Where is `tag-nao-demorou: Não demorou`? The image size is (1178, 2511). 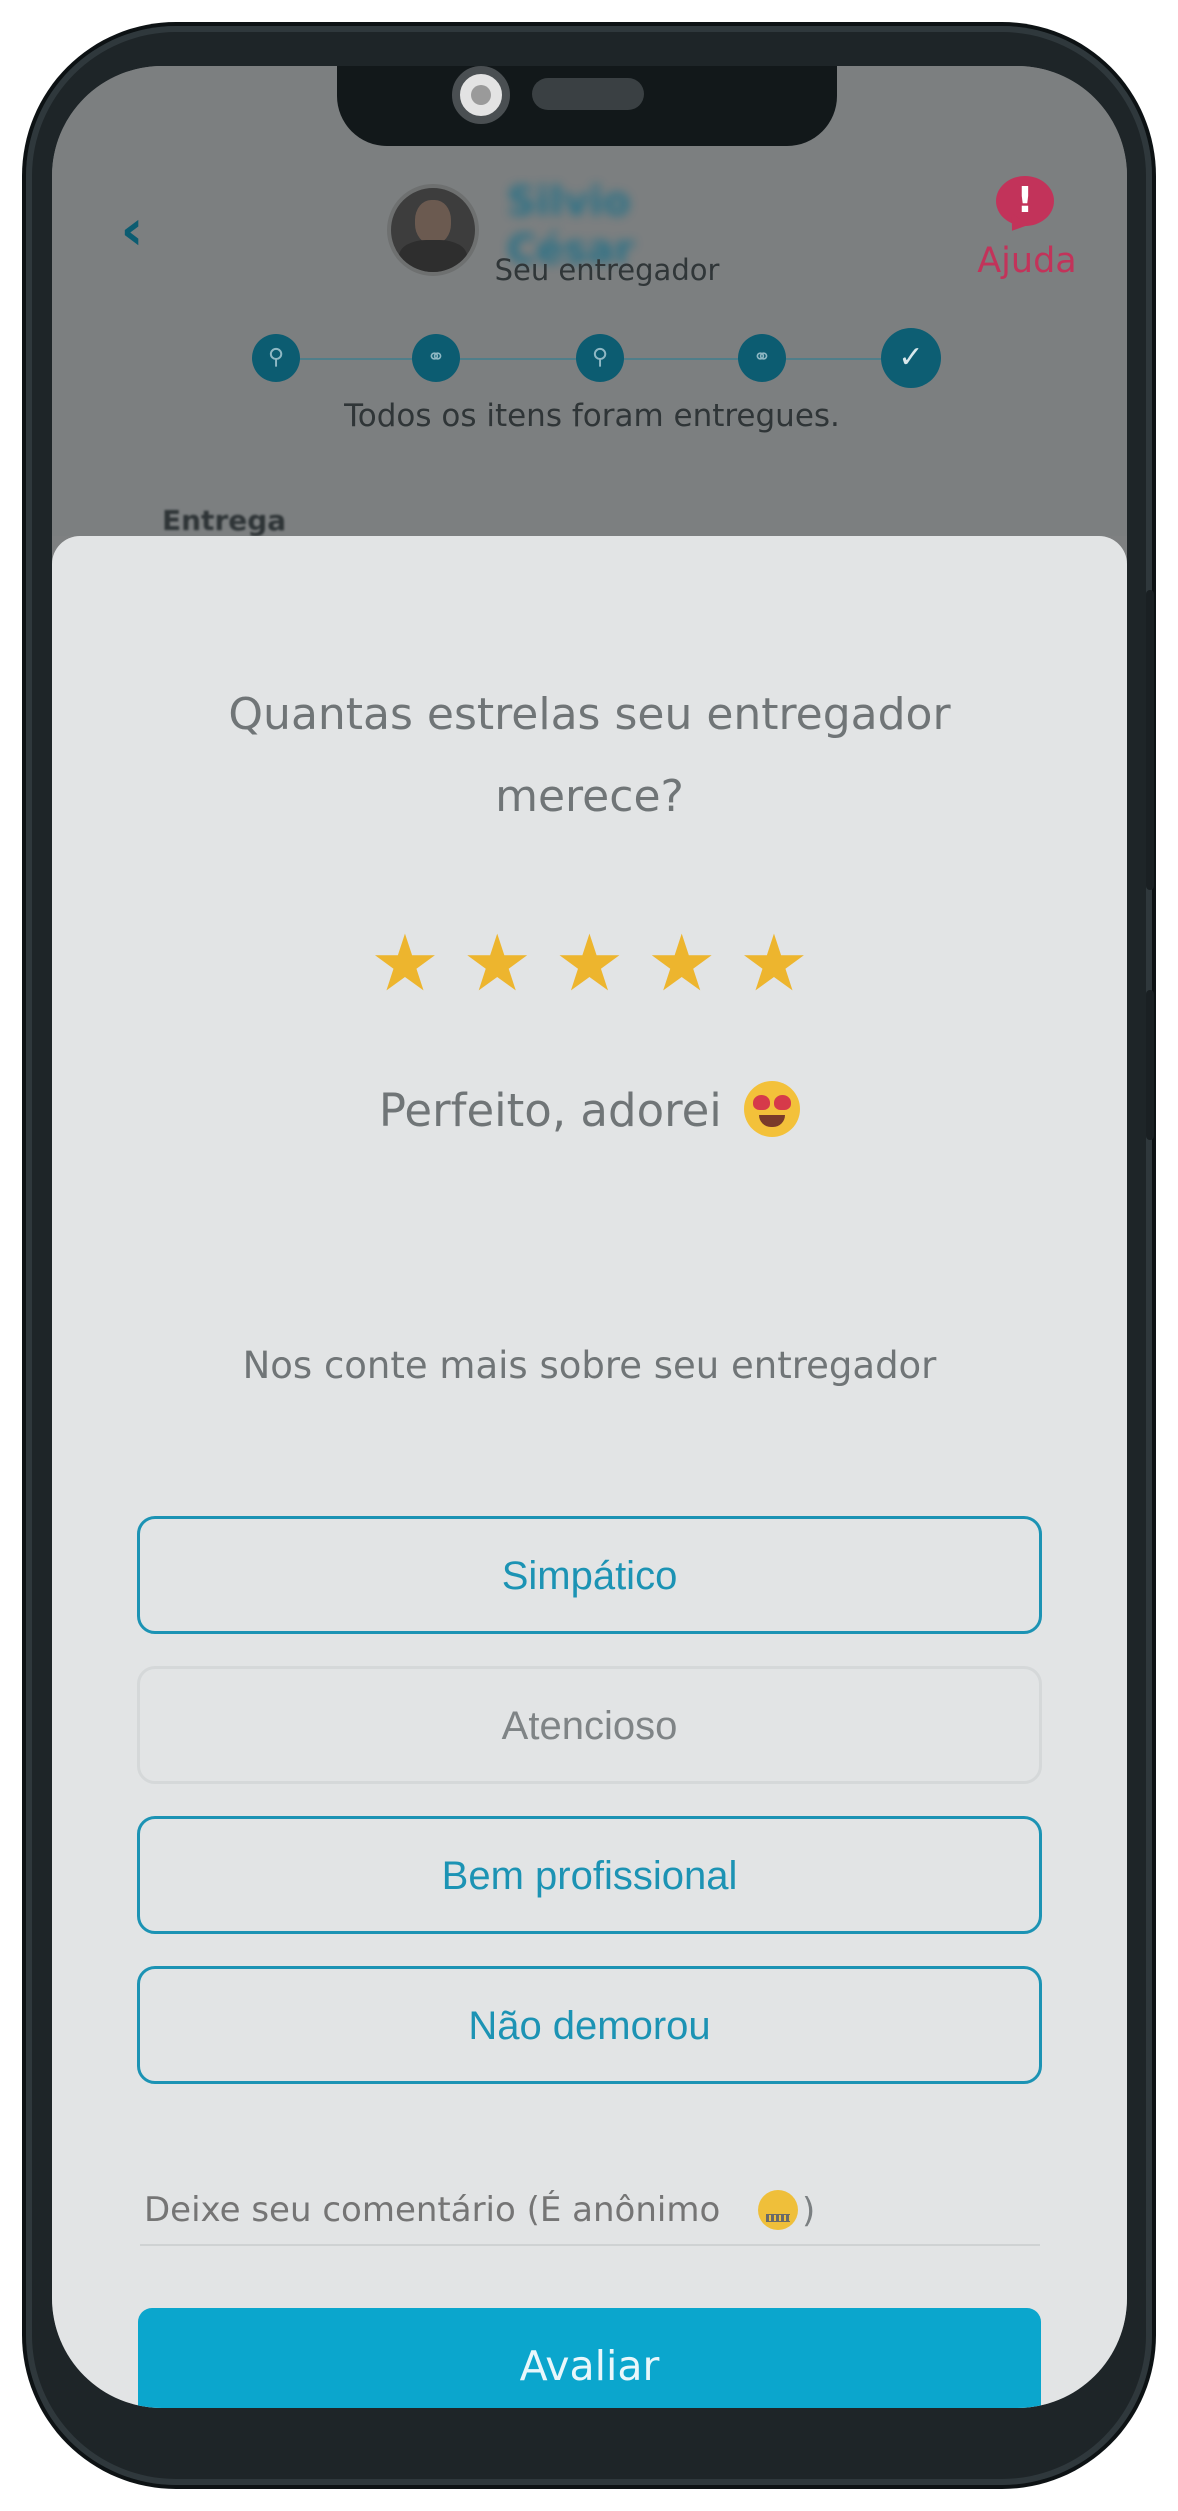
tag-nao-demorou: Não demorou is located at coordinates (589, 2025).